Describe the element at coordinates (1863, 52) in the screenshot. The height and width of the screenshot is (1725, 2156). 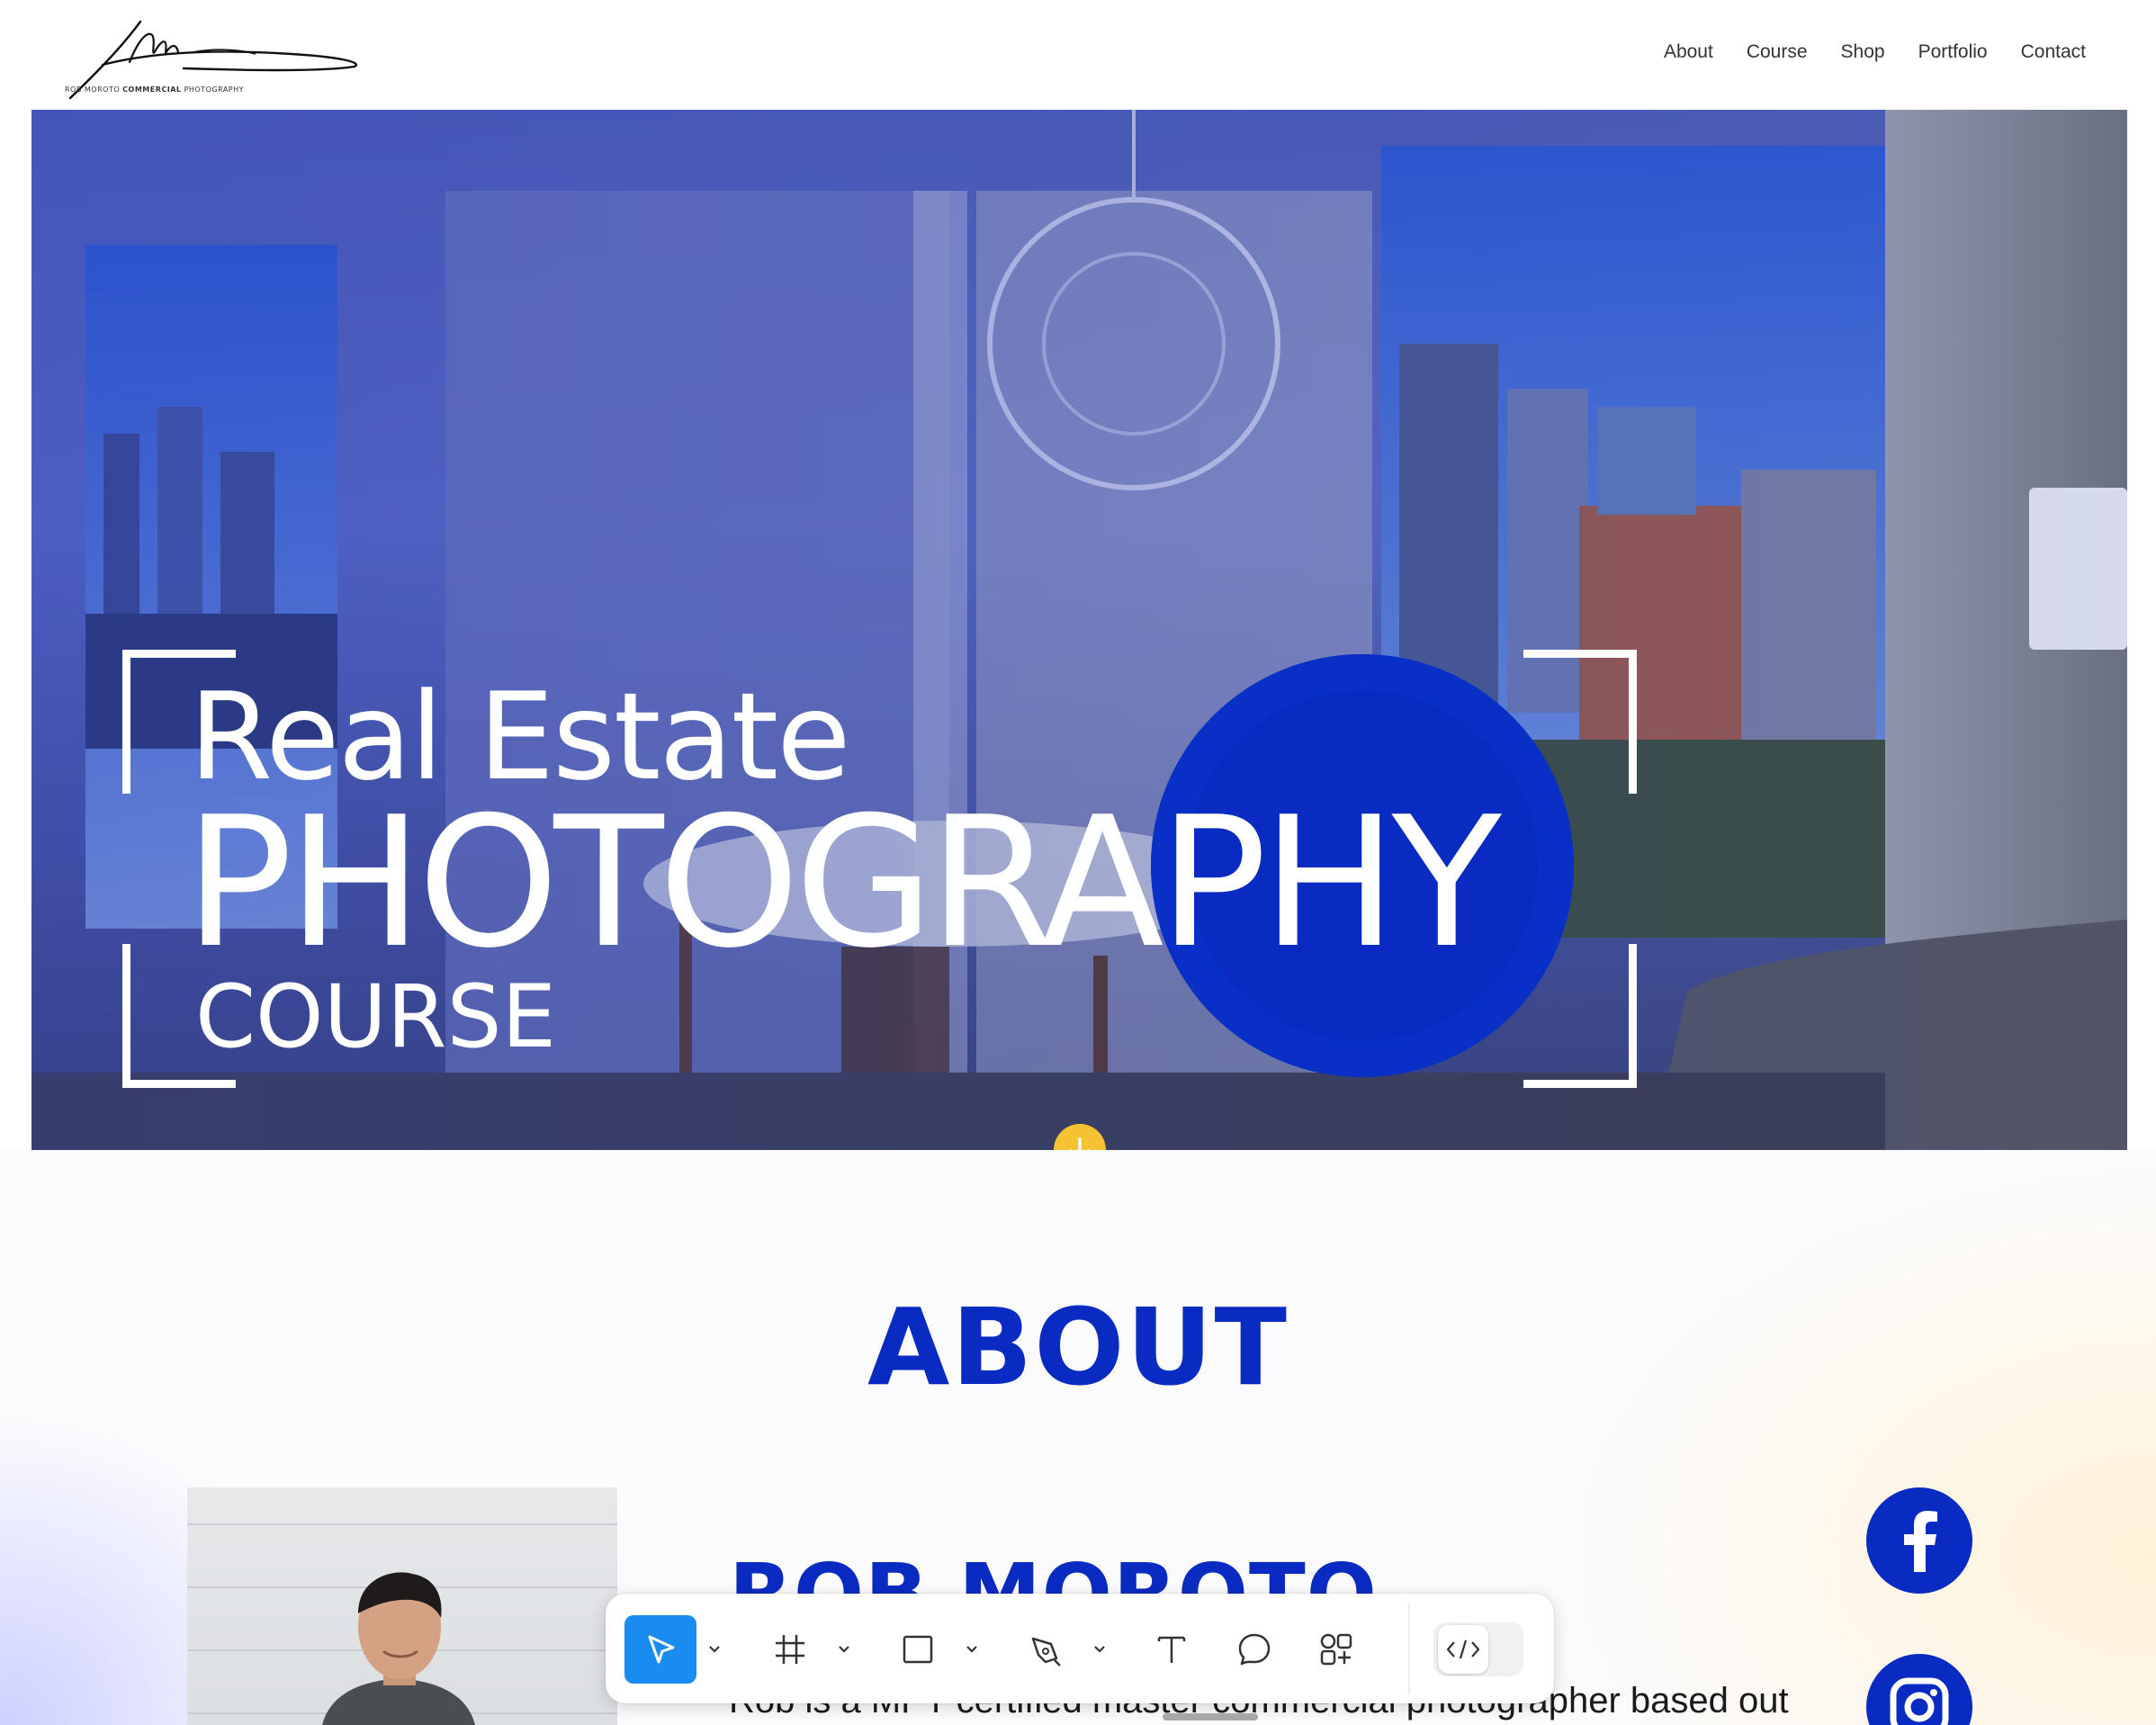
I see `nav-shop: Shop` at that location.